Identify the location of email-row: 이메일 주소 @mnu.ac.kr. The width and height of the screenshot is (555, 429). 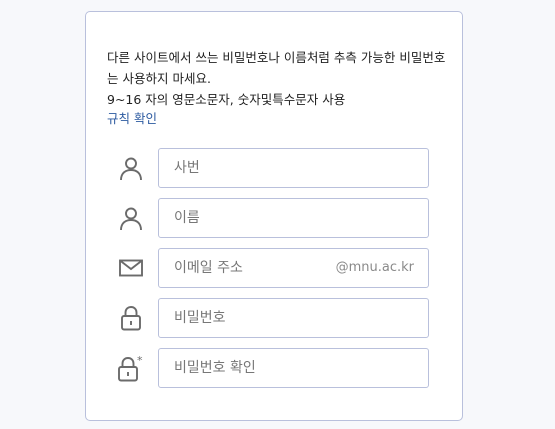
(275, 268).